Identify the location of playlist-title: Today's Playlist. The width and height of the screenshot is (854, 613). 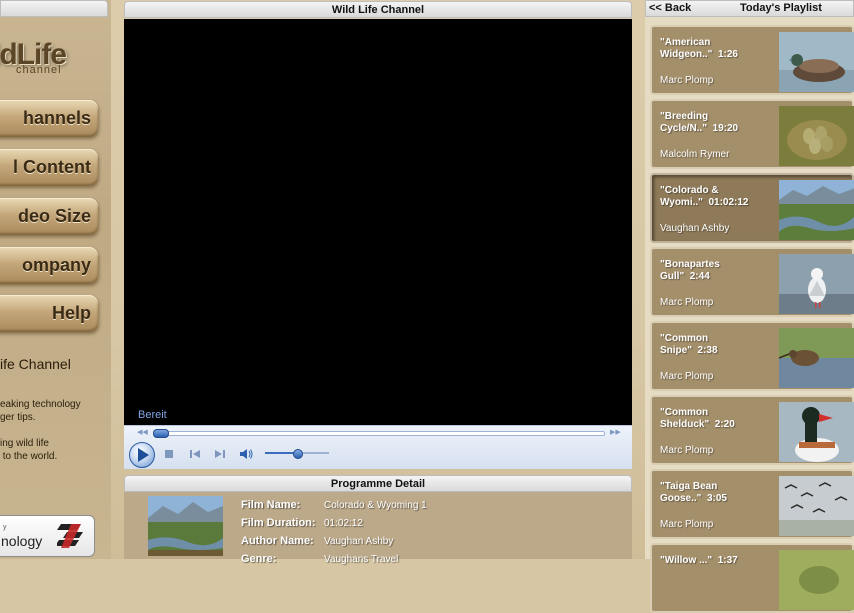
(781, 8).